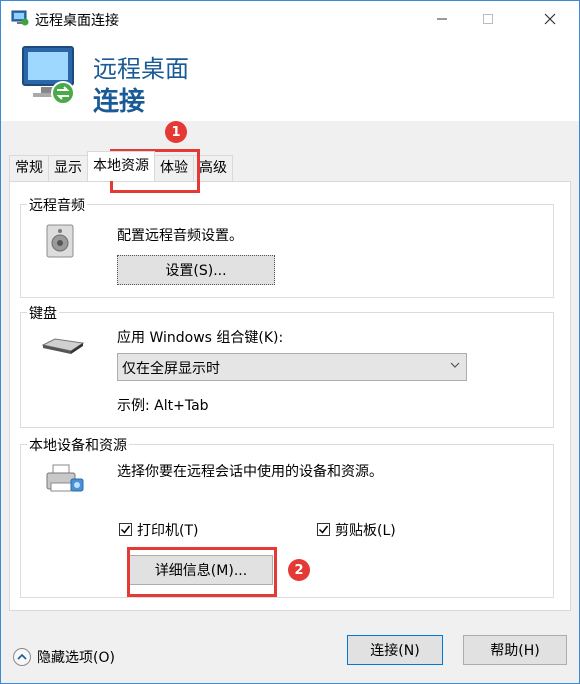  I want to click on maximize-icon, so click(488, 19).